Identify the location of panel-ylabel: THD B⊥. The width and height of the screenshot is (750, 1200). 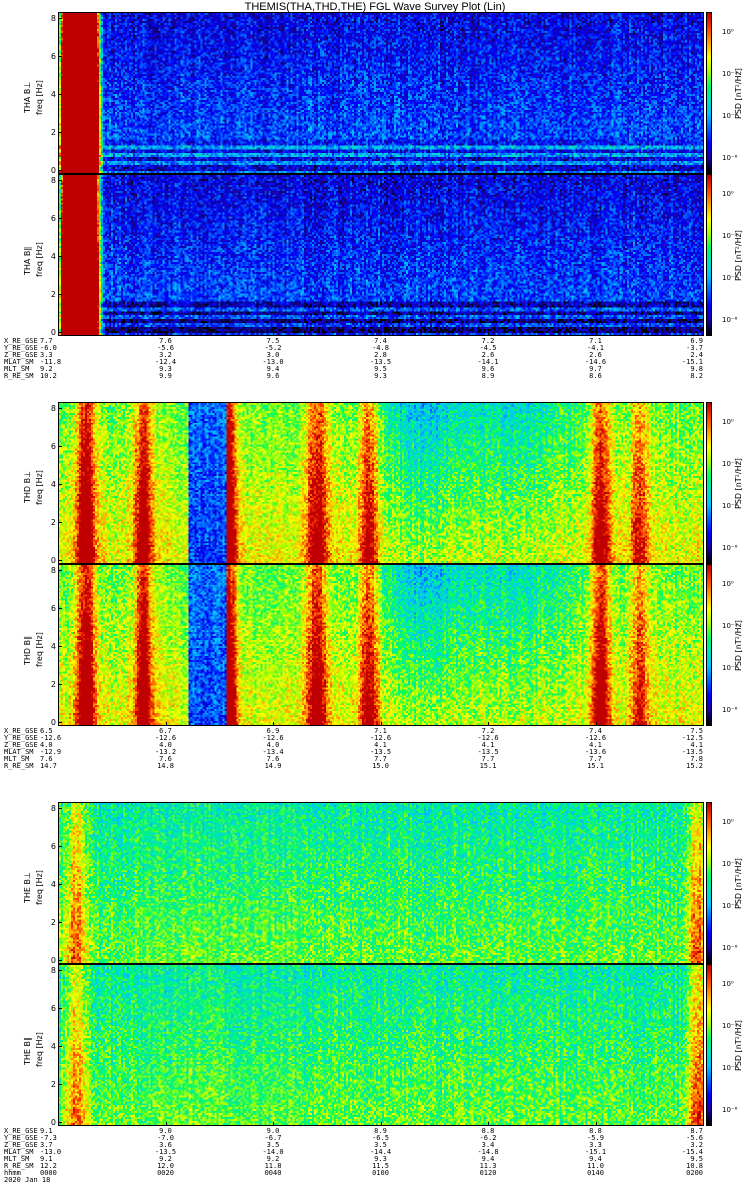
(27, 486).